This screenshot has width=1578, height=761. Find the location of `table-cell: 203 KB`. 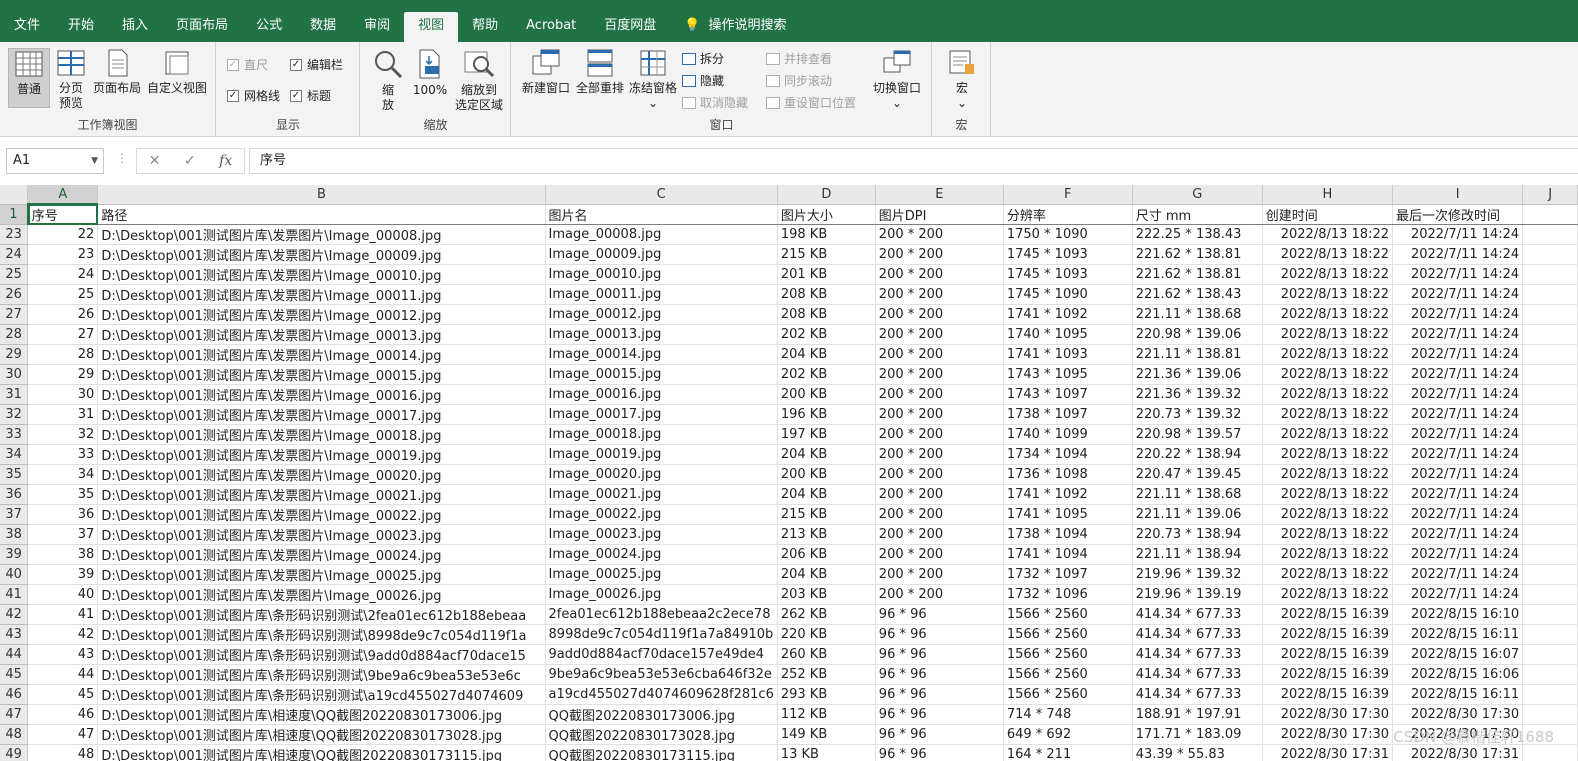

table-cell: 203 KB is located at coordinates (826, 594).